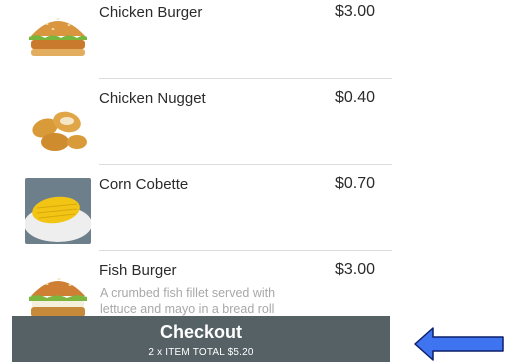 This screenshot has width=505, height=362. I want to click on item-price: $0.40, so click(354, 97).